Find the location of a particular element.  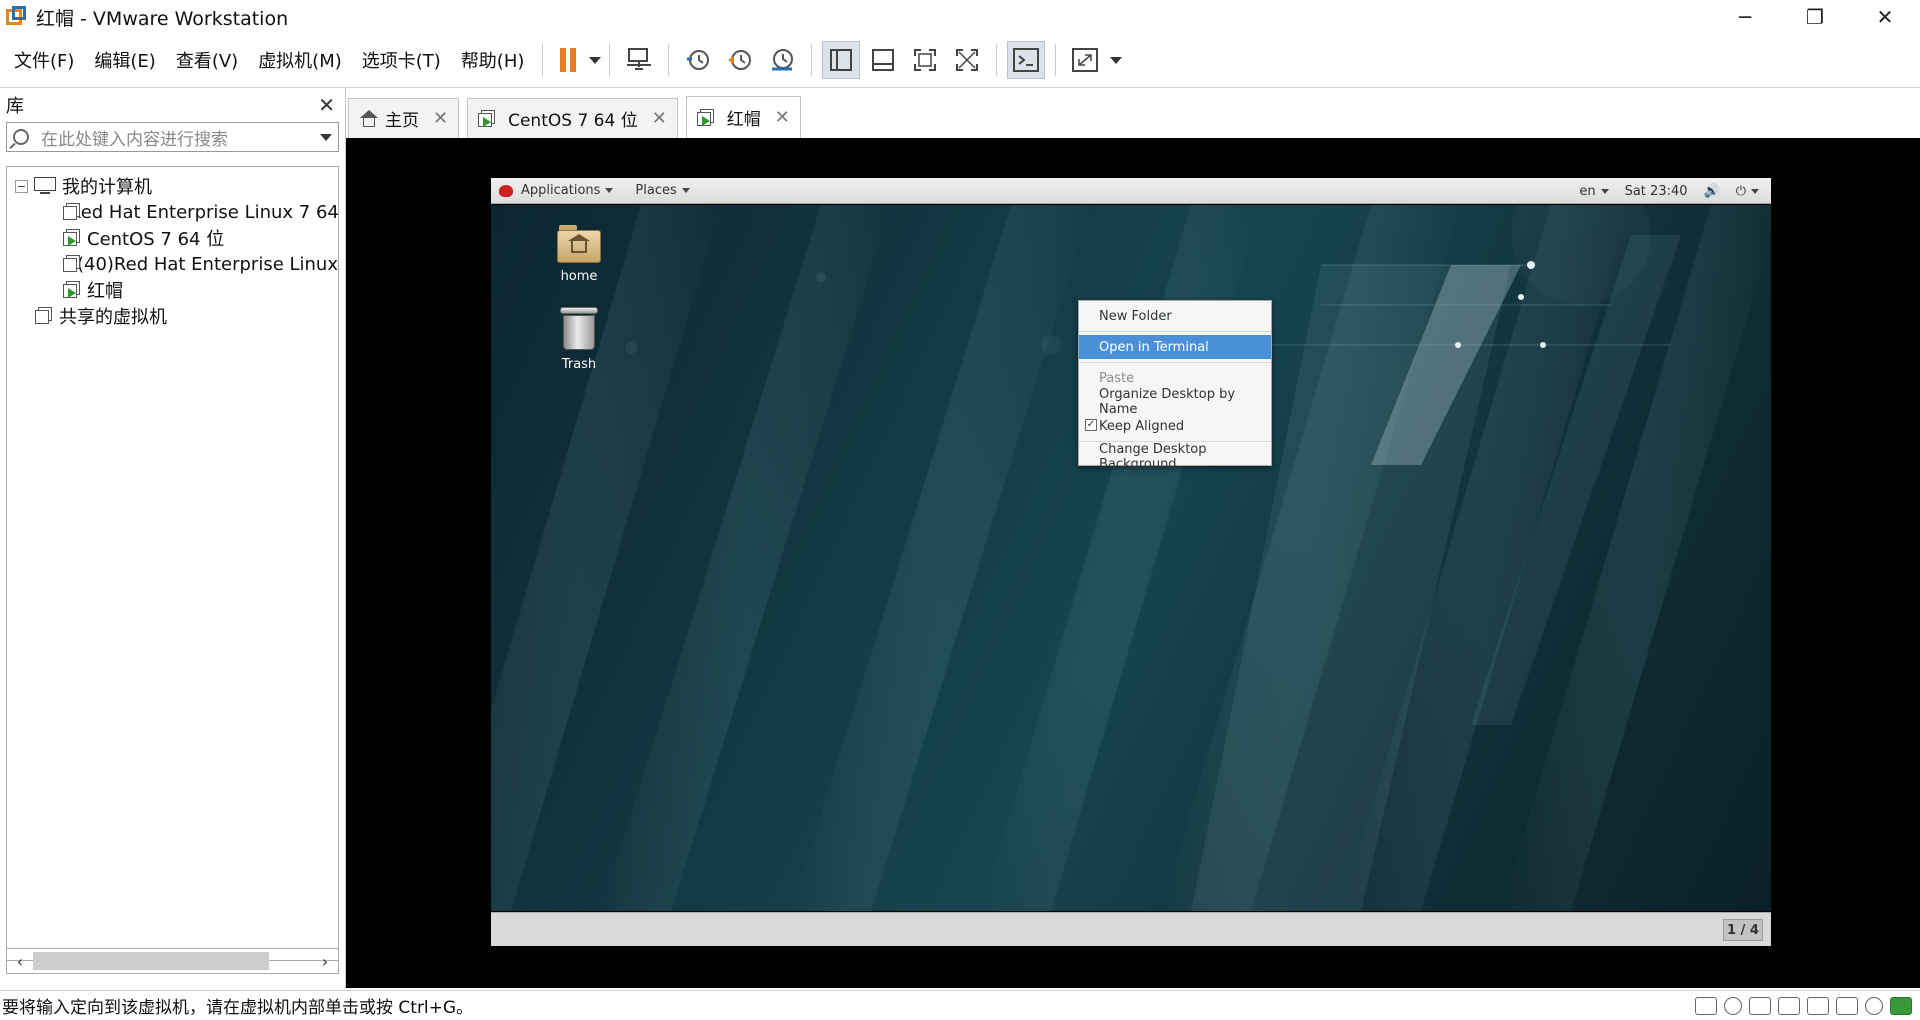

full-screen-icon is located at coordinates (925, 60).